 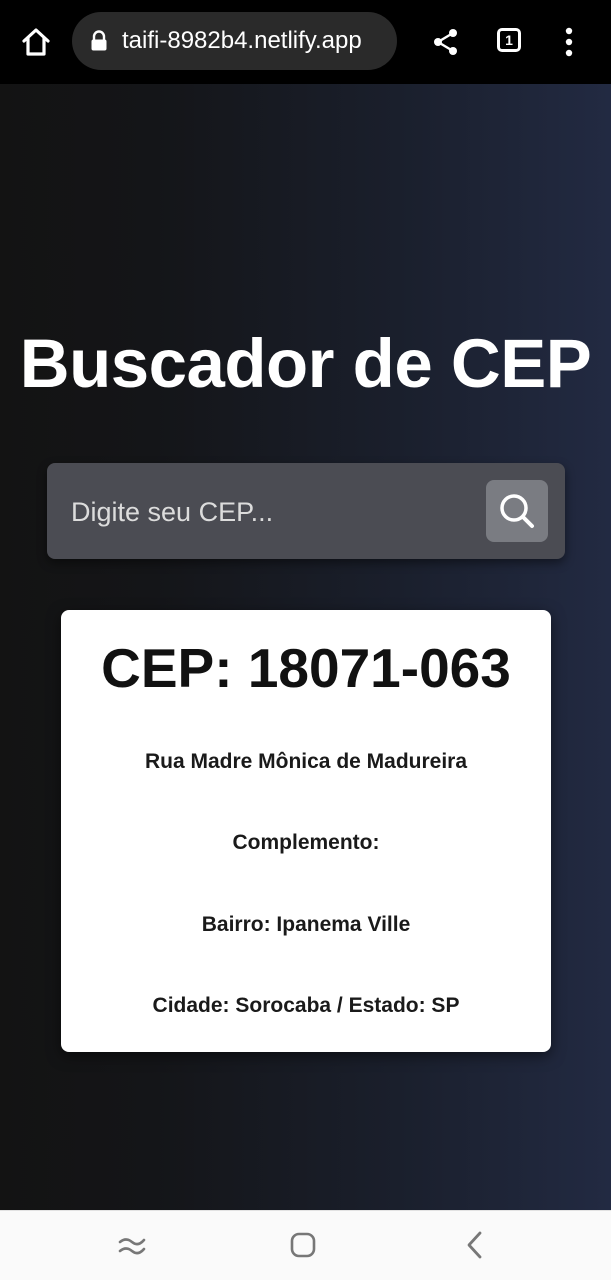 I want to click on search-button, so click(x=517, y=511).